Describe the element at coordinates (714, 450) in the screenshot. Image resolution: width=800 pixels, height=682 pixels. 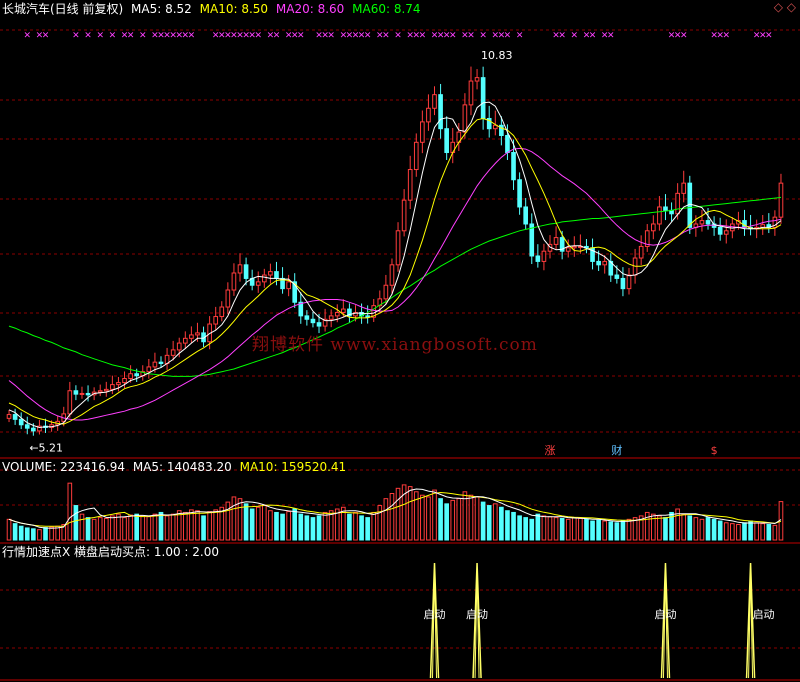
I see `event-label: $` at that location.